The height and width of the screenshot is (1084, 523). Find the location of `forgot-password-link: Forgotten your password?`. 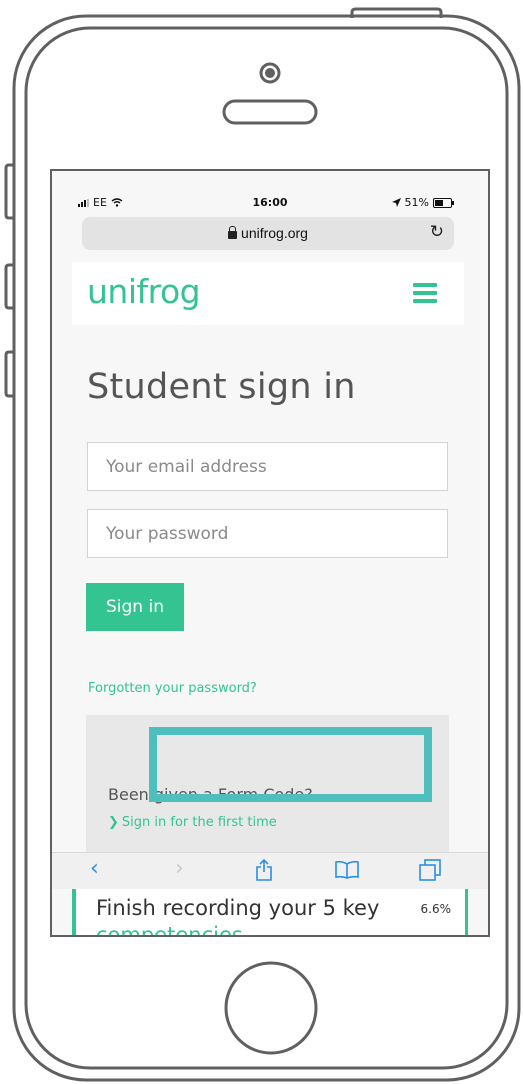

forgot-password-link: Forgotten your password? is located at coordinates (172, 688).